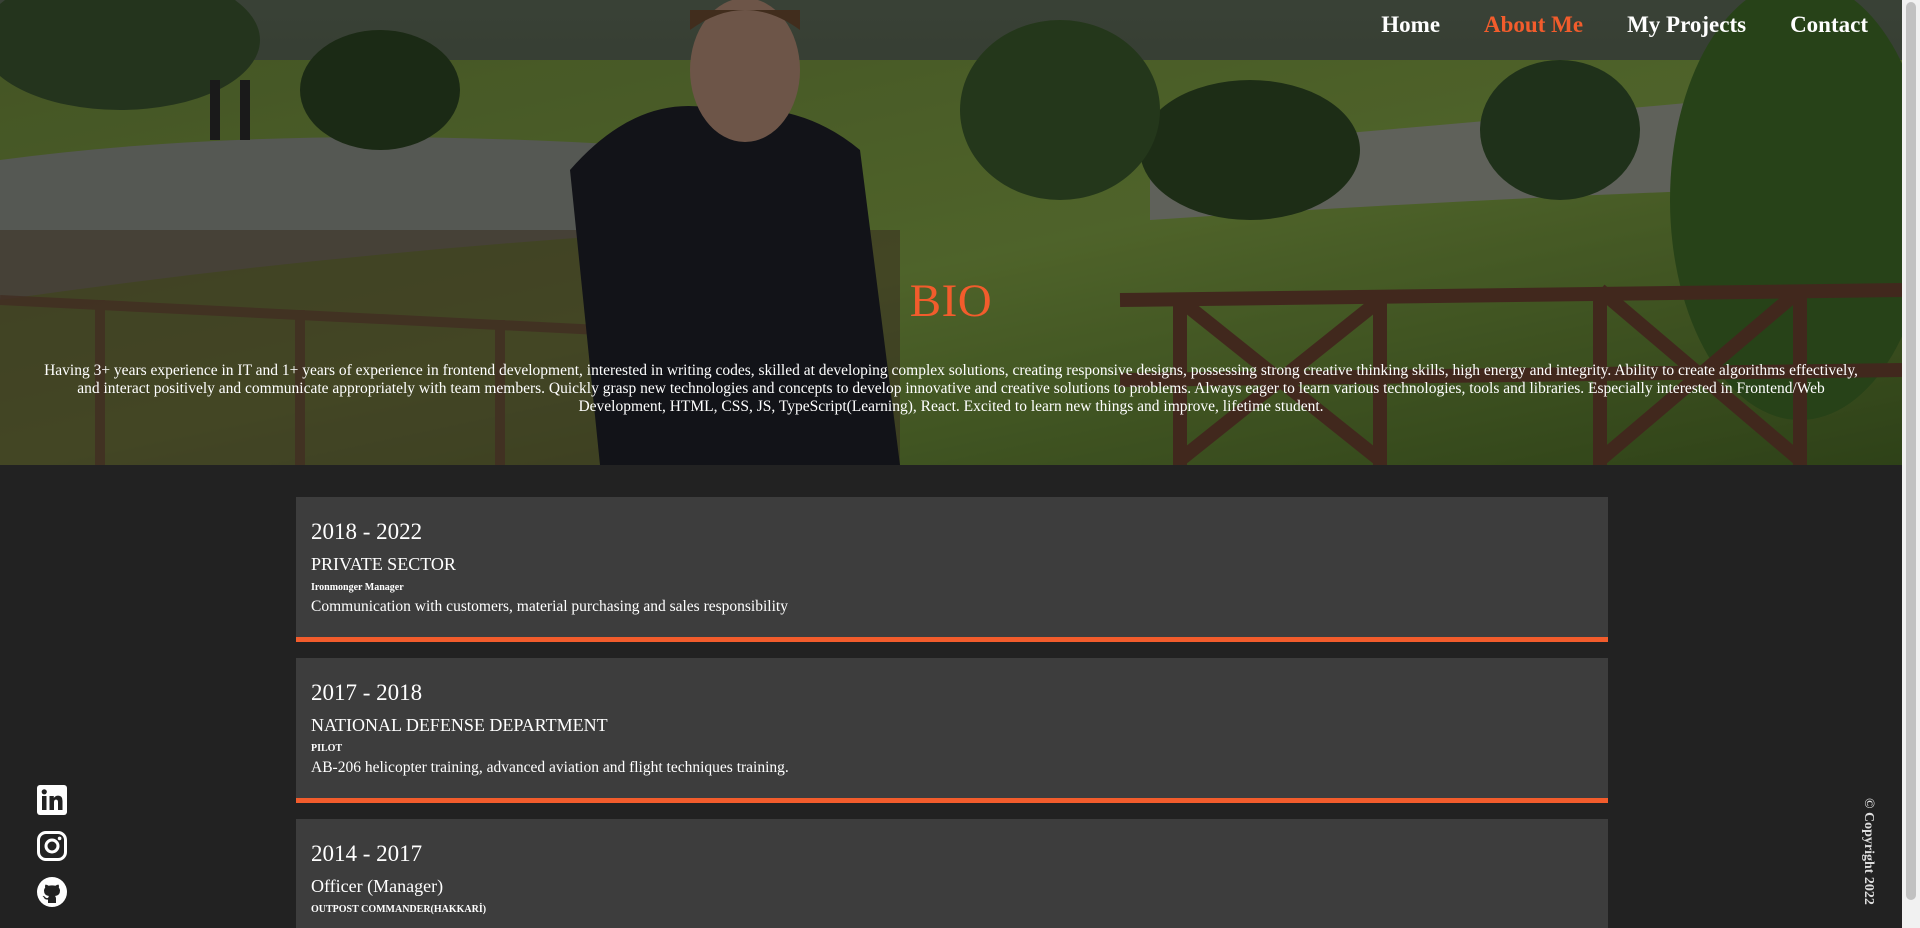  I want to click on scrollbar-thumb, so click(1911, 451).